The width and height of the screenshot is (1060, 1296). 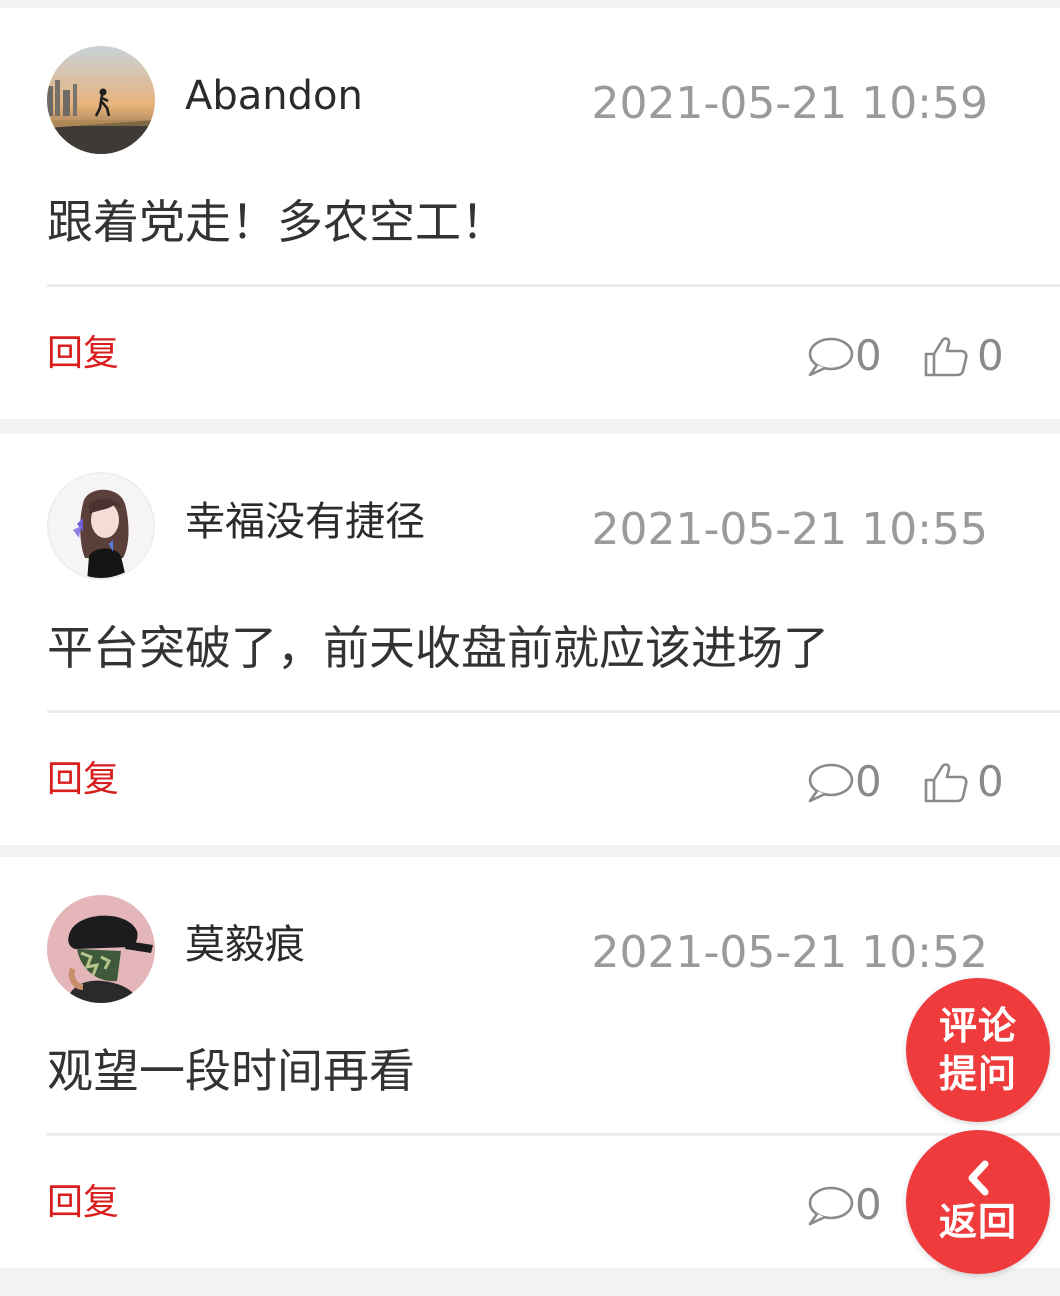 I want to click on comment-ask-button: 评论 提问, so click(x=978, y=1050).